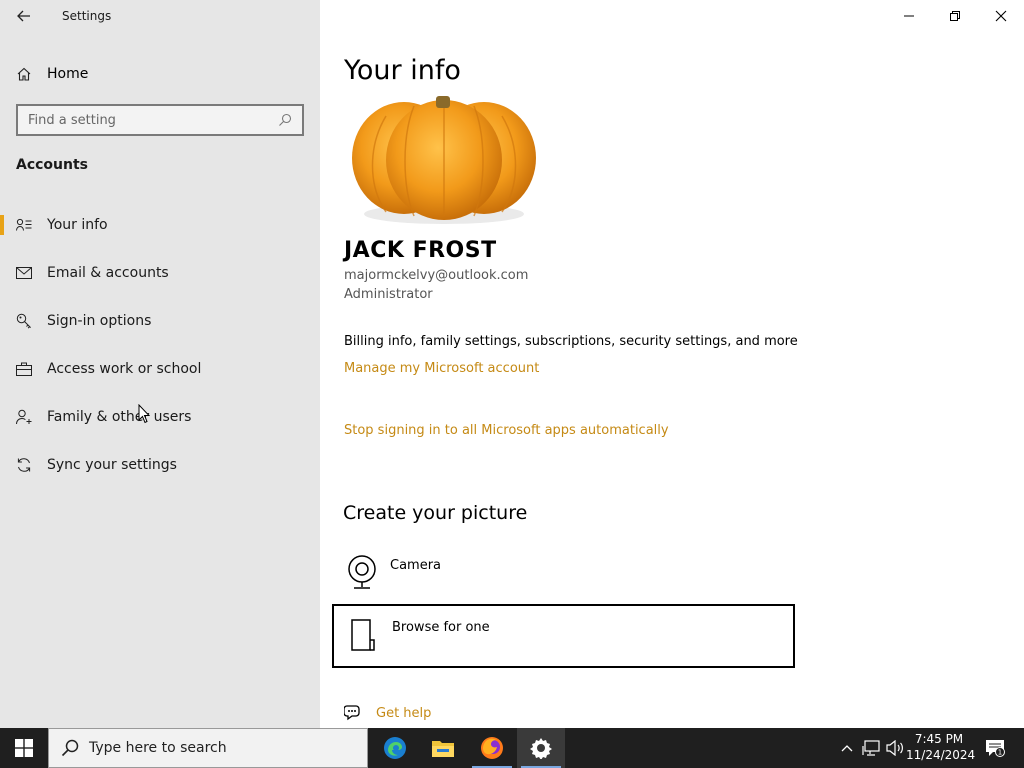 The image size is (1024, 768). I want to click on nav-item-label: Family & other users, so click(119, 417).